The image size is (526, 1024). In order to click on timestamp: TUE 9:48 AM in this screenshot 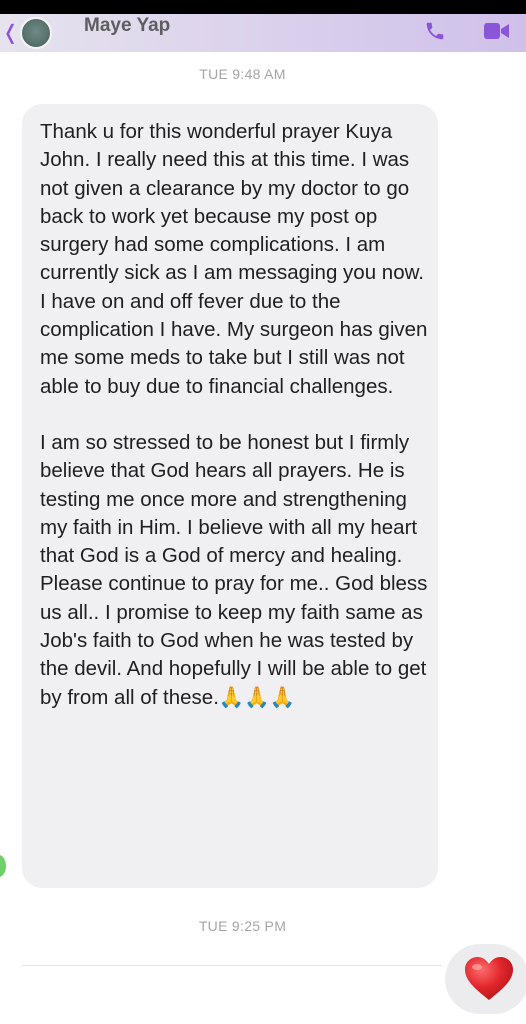, I will do `click(242, 74)`.